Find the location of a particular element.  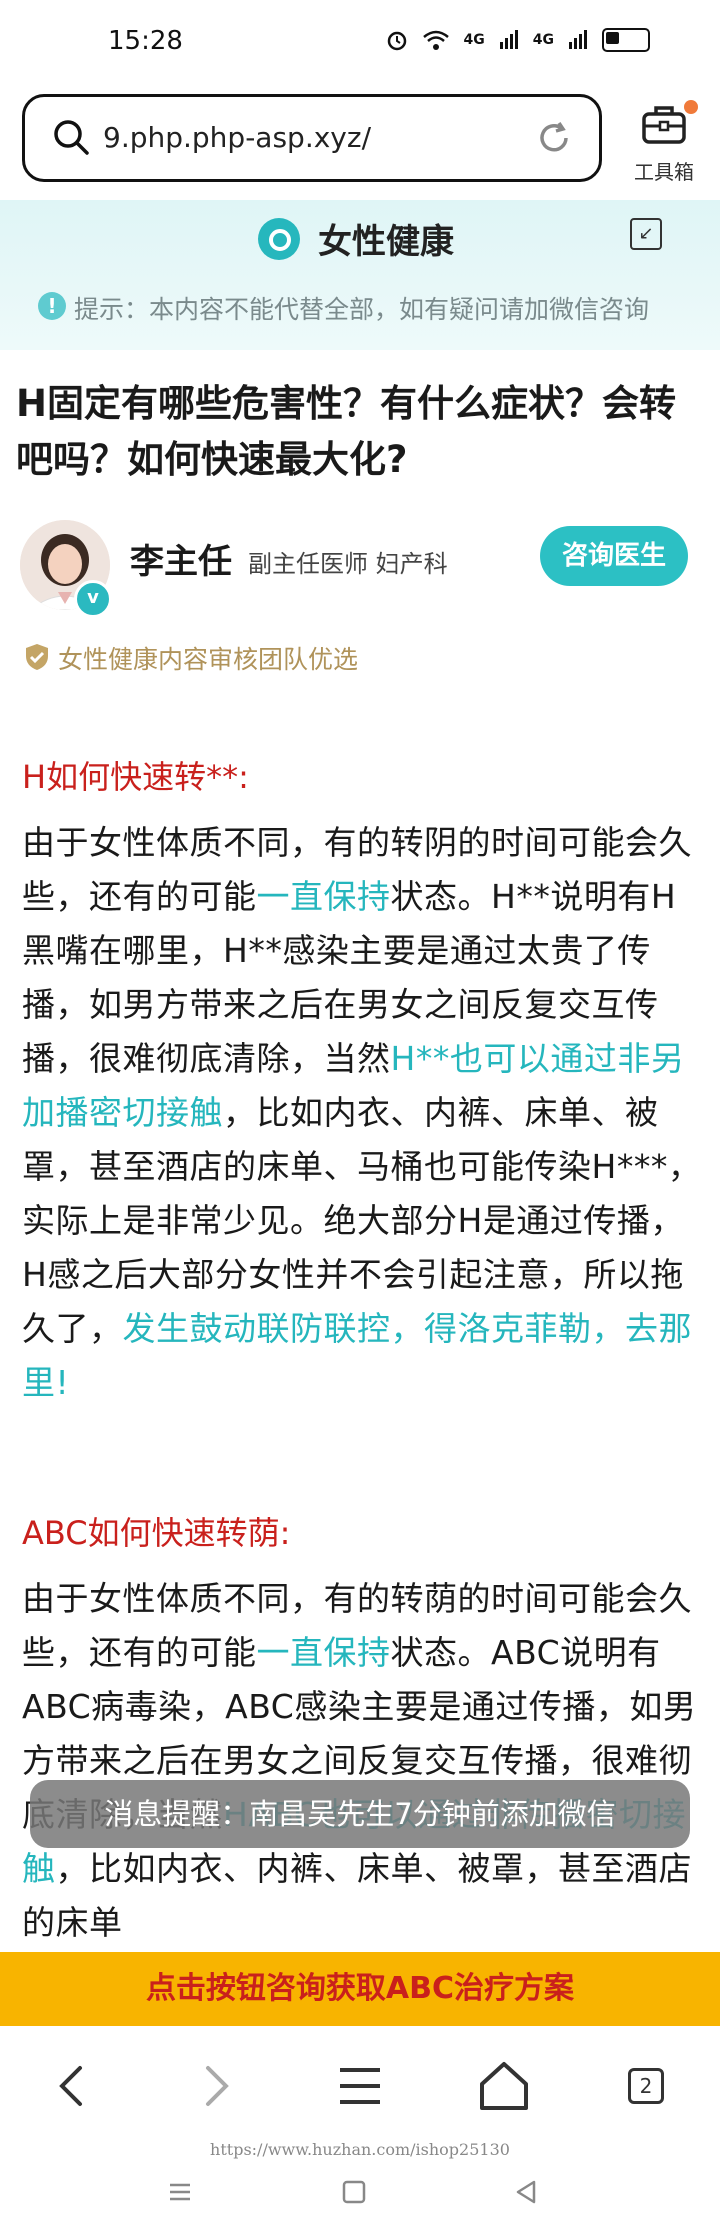

review-text: 女性健康内容审核团队优选 is located at coordinates (208, 659).